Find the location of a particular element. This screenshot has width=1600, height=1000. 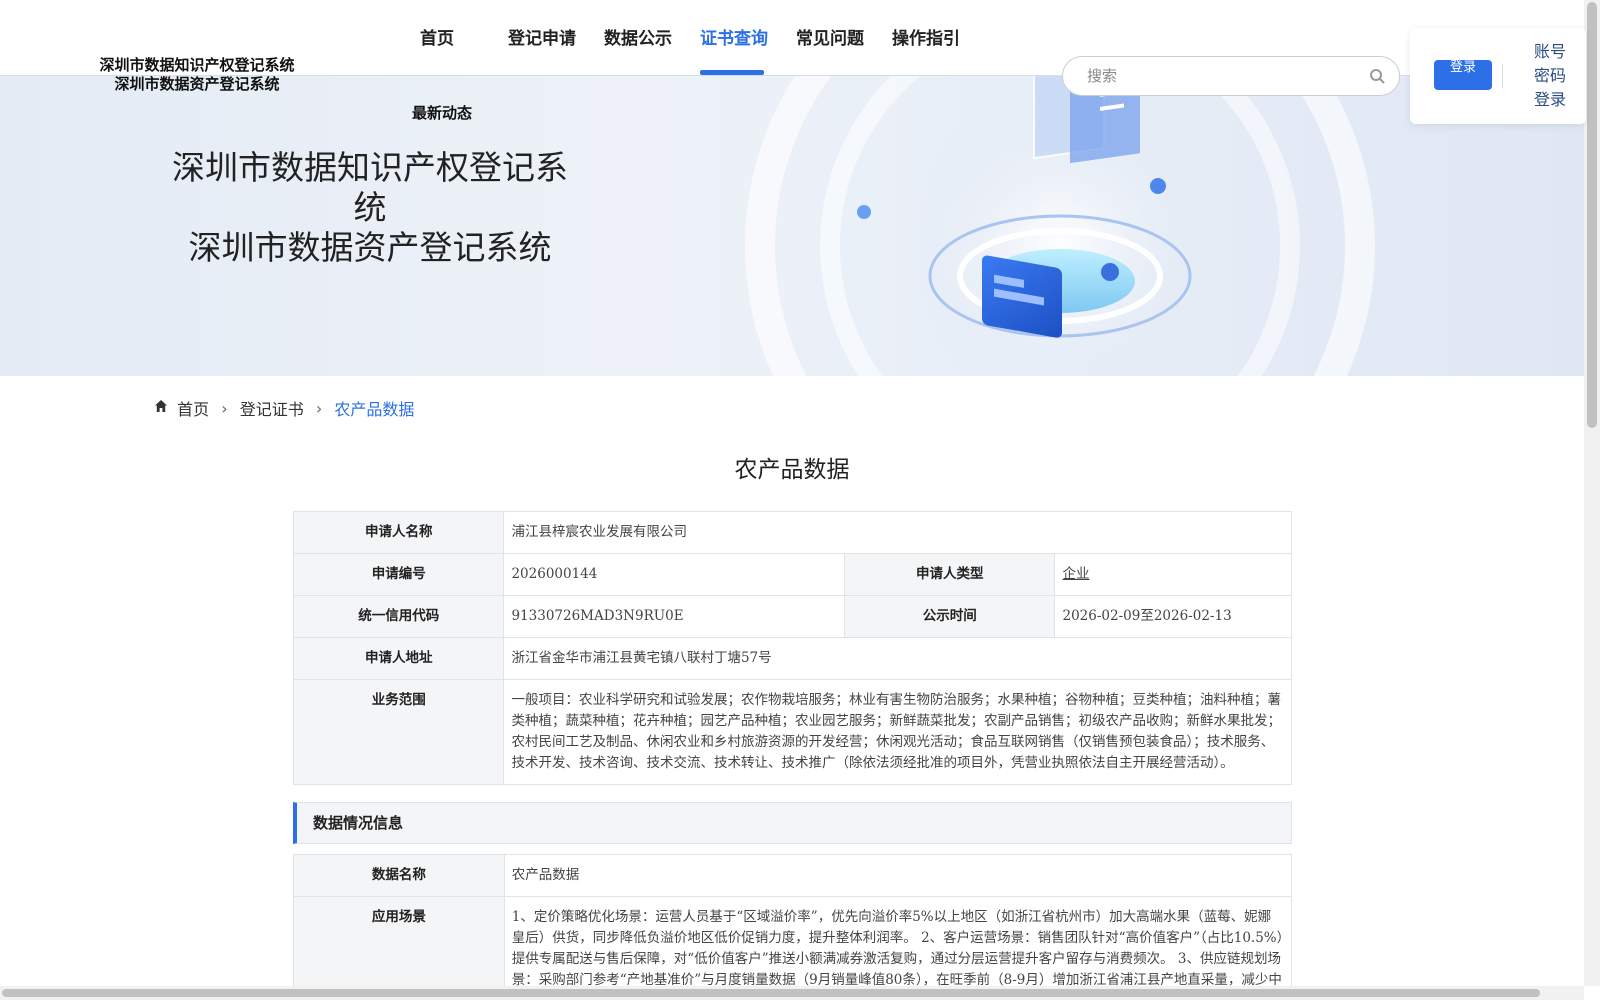

breadcrumb-current: 农产品数据 is located at coordinates (374, 409).